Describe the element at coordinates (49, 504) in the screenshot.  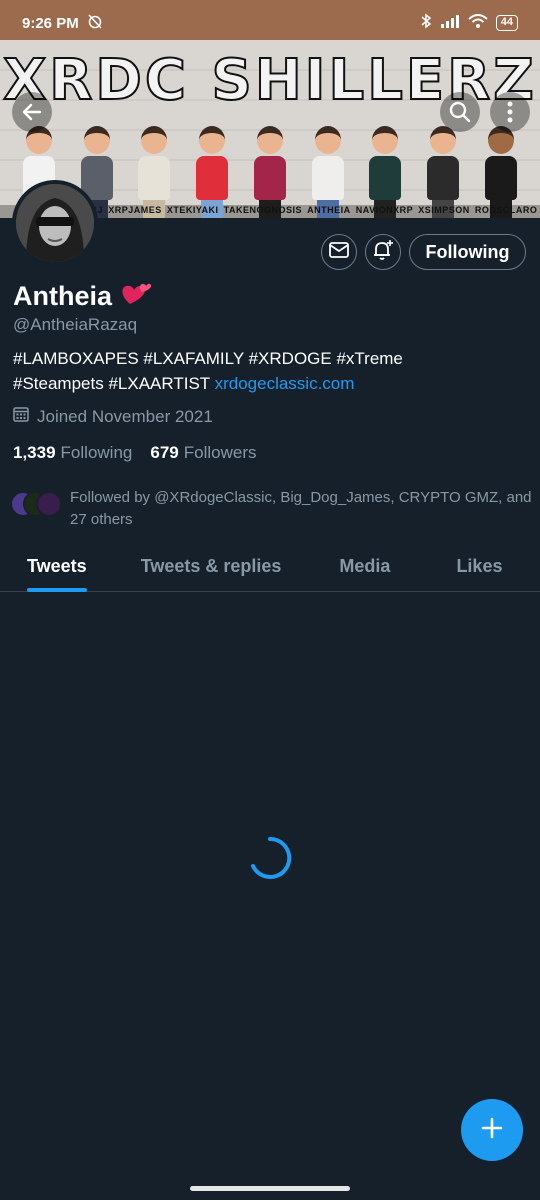
I see `follower-avatar` at that location.